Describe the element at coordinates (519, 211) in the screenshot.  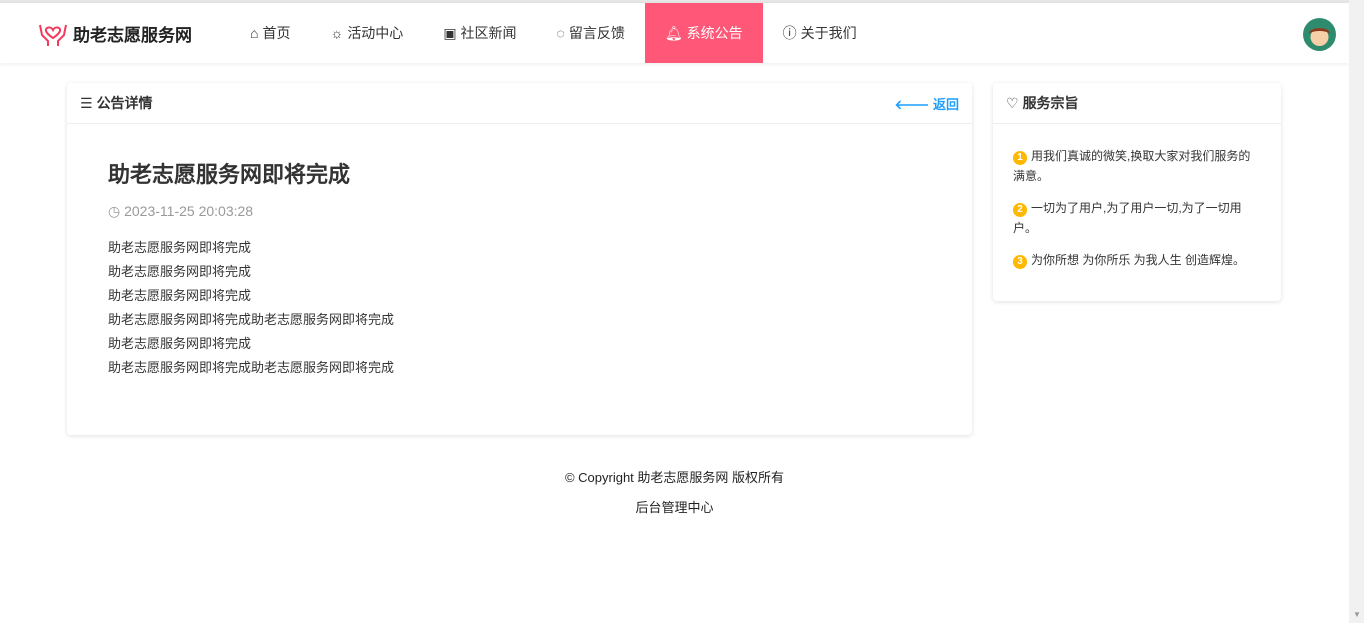
I see `announcement-date: ◷ 2023-11-25 20:03:28` at that location.